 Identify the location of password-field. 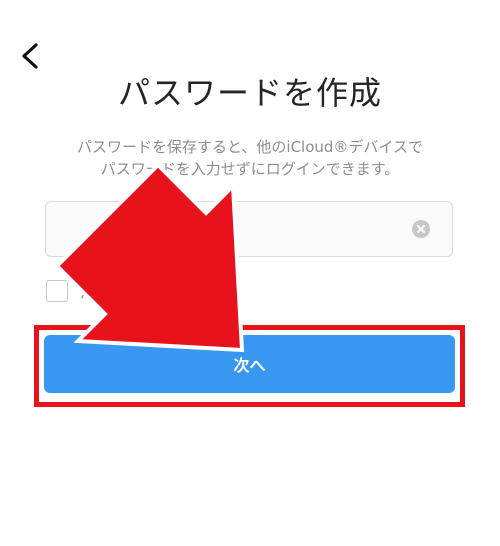
(249, 229).